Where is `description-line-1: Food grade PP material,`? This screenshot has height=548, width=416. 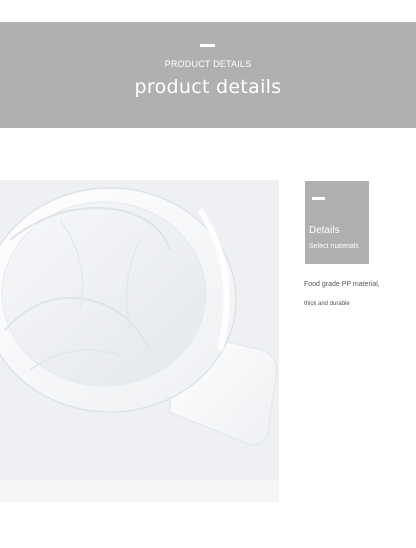
description-line-1: Food grade PP material, is located at coordinates (342, 284).